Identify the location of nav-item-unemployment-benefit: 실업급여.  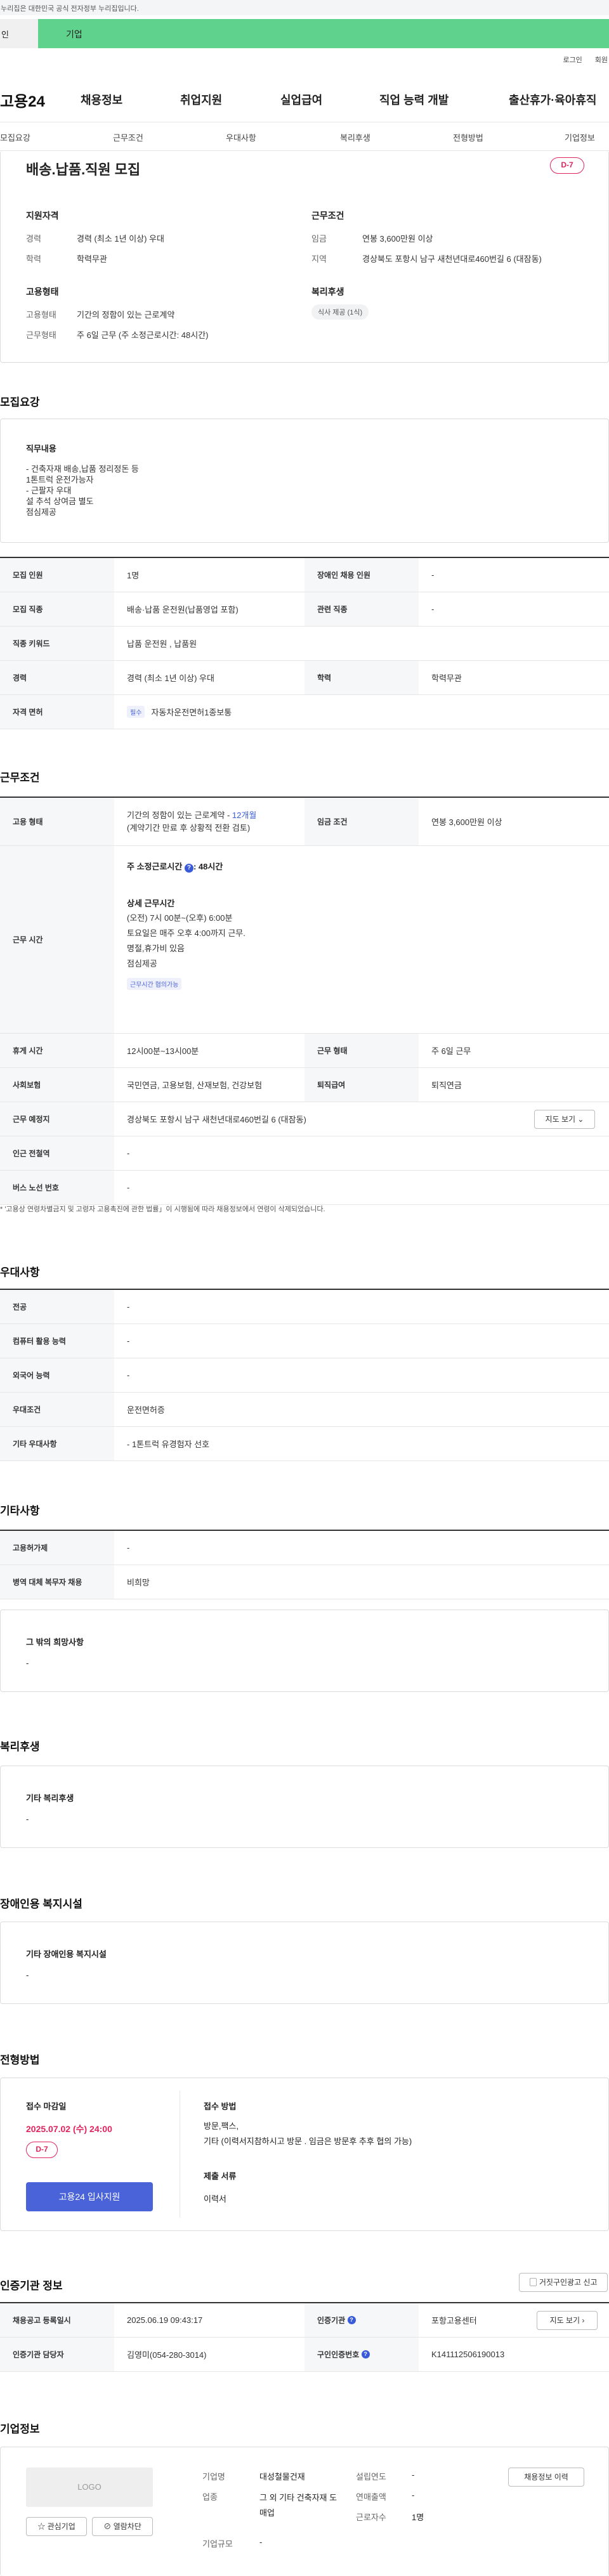
(301, 99).